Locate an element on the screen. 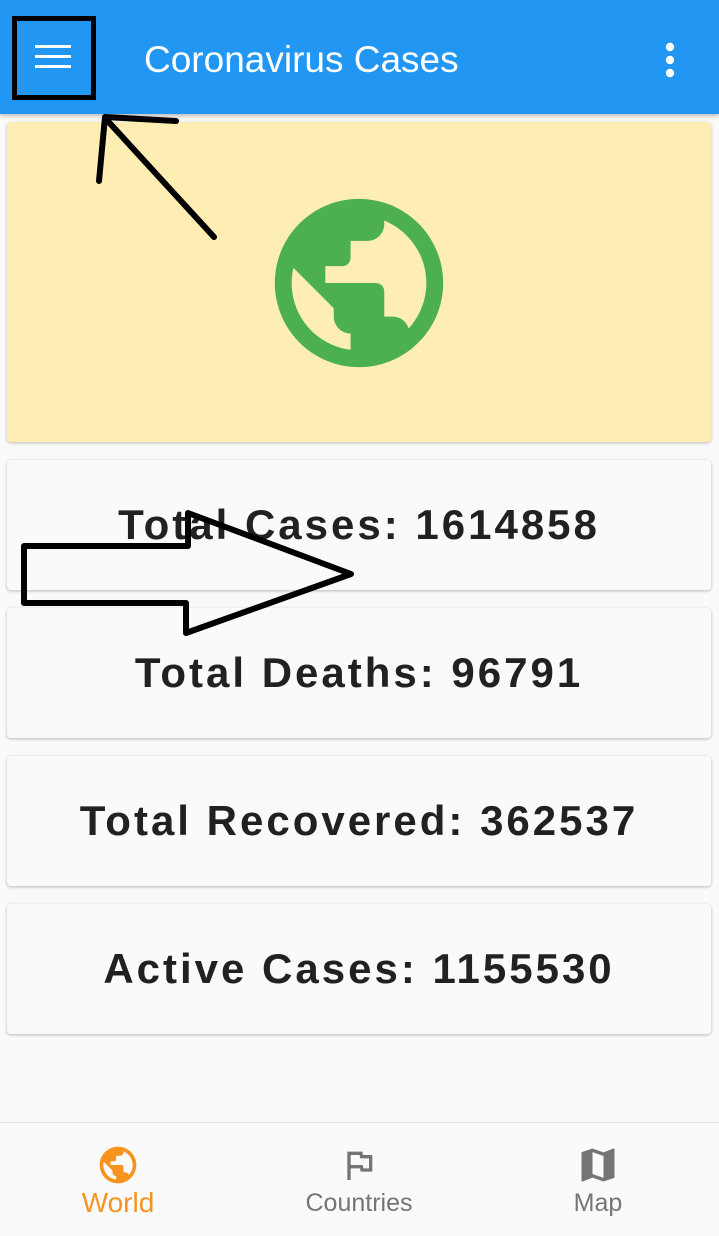  total-recovered-text: Total Recovered: 362537 is located at coordinates (359, 820).